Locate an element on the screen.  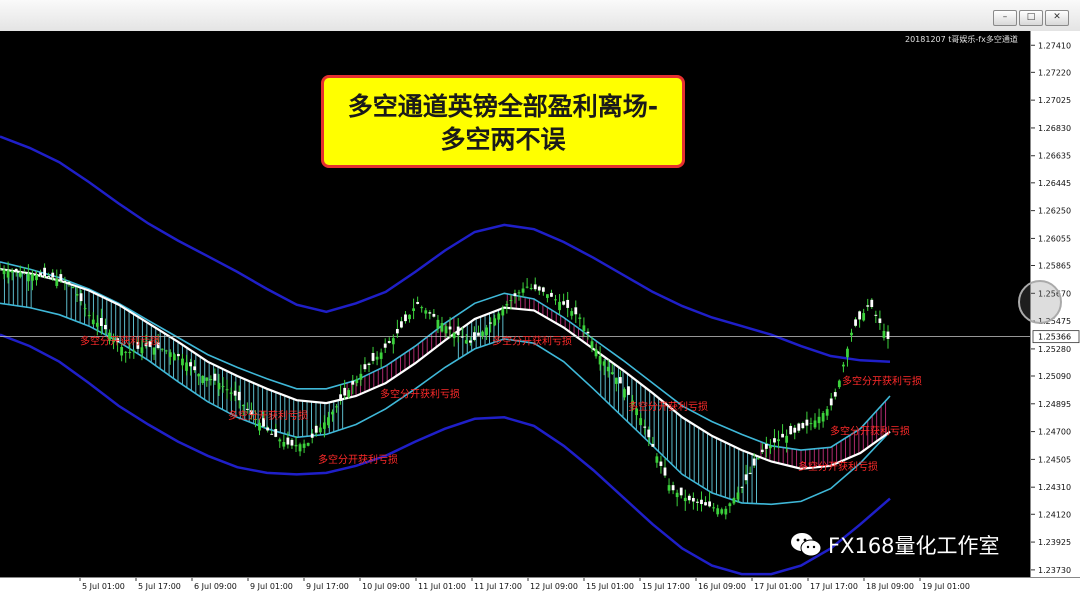
price-tick-label: 1.23925 is located at coordinates (1054, 542).